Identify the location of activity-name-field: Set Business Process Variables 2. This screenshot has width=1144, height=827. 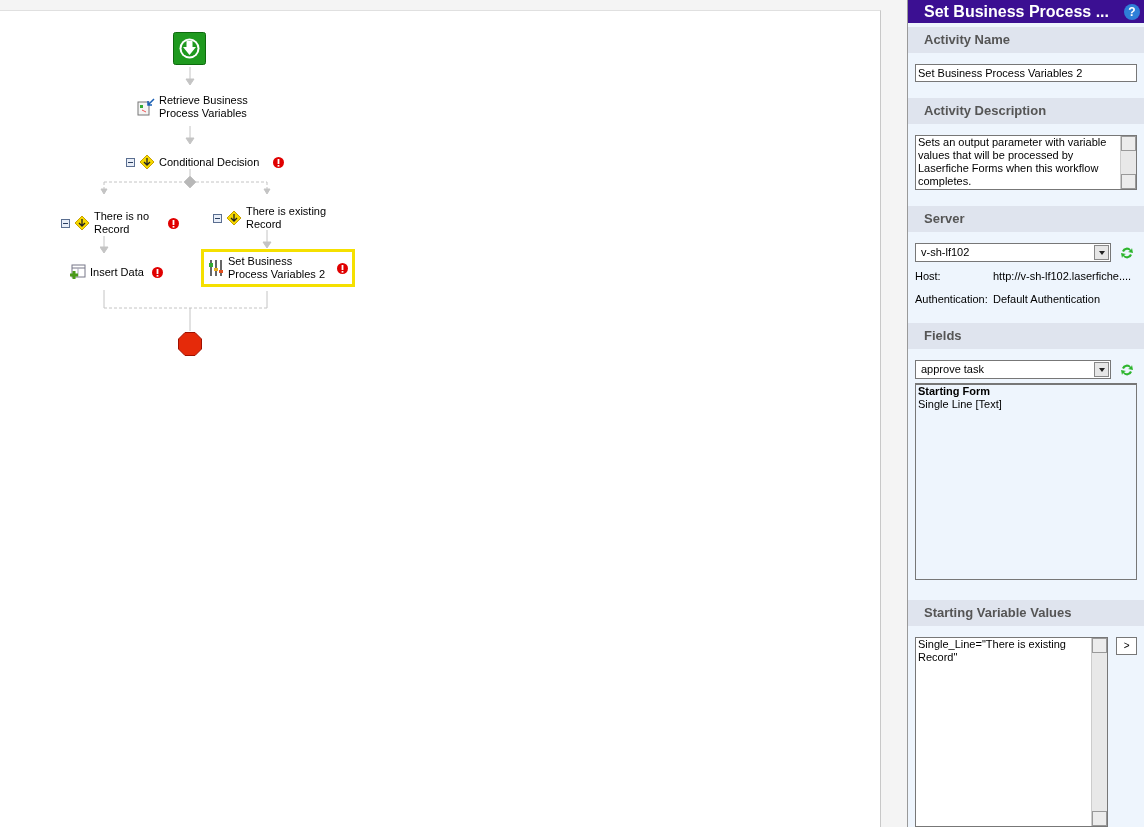
(1026, 73).